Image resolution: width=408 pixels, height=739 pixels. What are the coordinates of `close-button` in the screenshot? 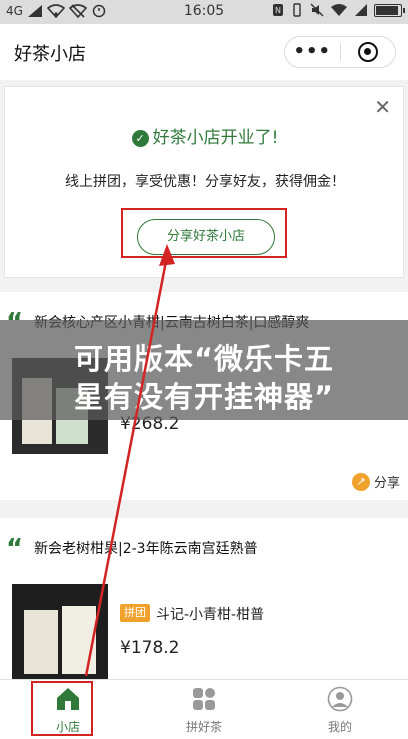 It's located at (367, 52).